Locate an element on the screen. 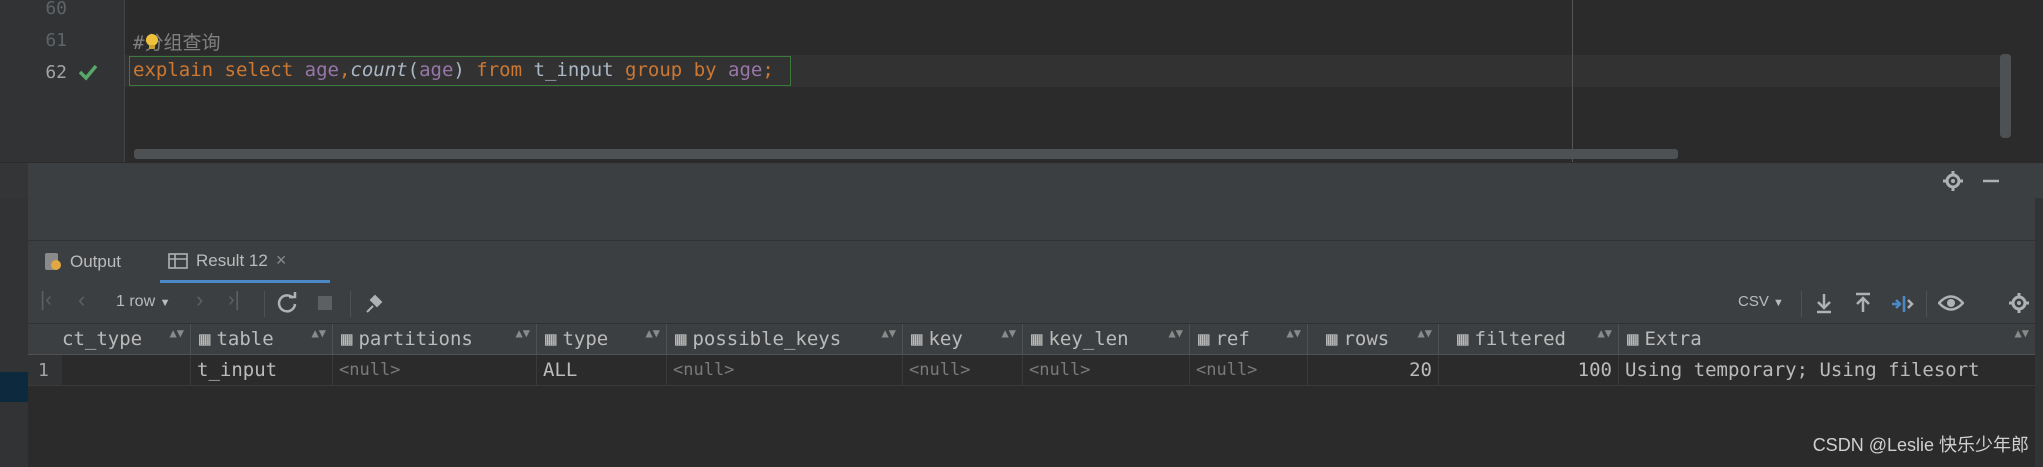  grid-settings-gear-icon is located at coordinates (2019, 303).